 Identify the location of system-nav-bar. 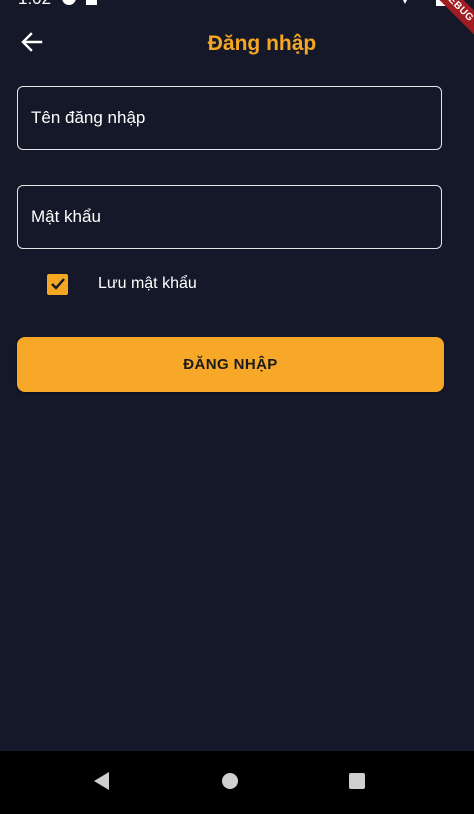
(237, 782).